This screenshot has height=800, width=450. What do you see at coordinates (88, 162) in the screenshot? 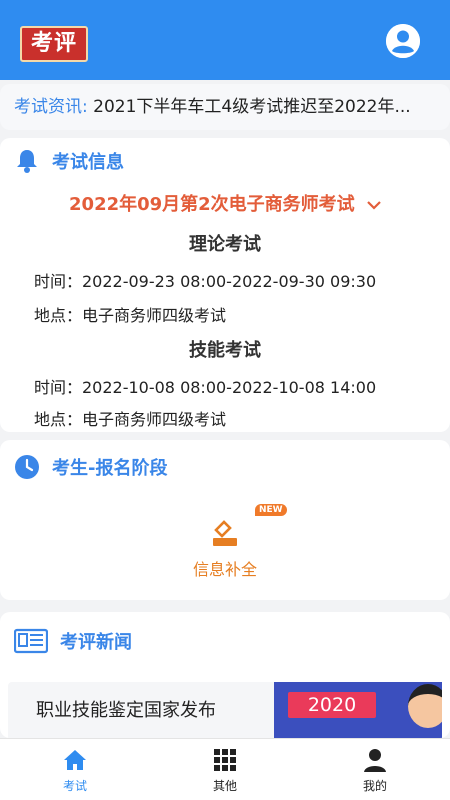
I see `exam-info-title: 考试信息` at bounding box center [88, 162].